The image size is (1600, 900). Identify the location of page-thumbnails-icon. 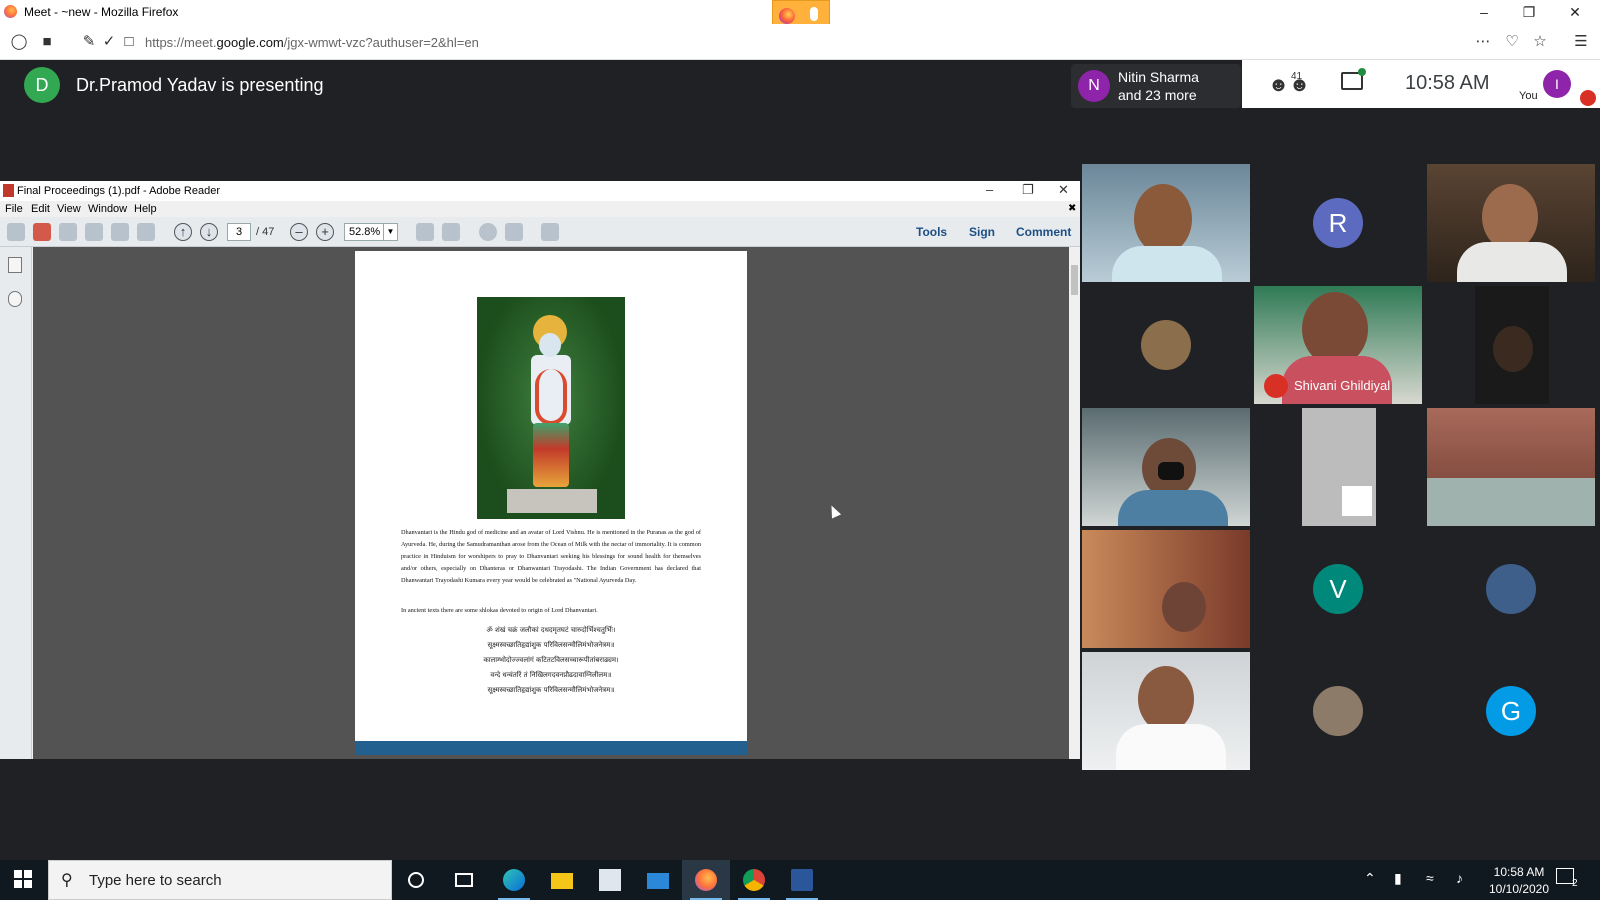
(15, 265).